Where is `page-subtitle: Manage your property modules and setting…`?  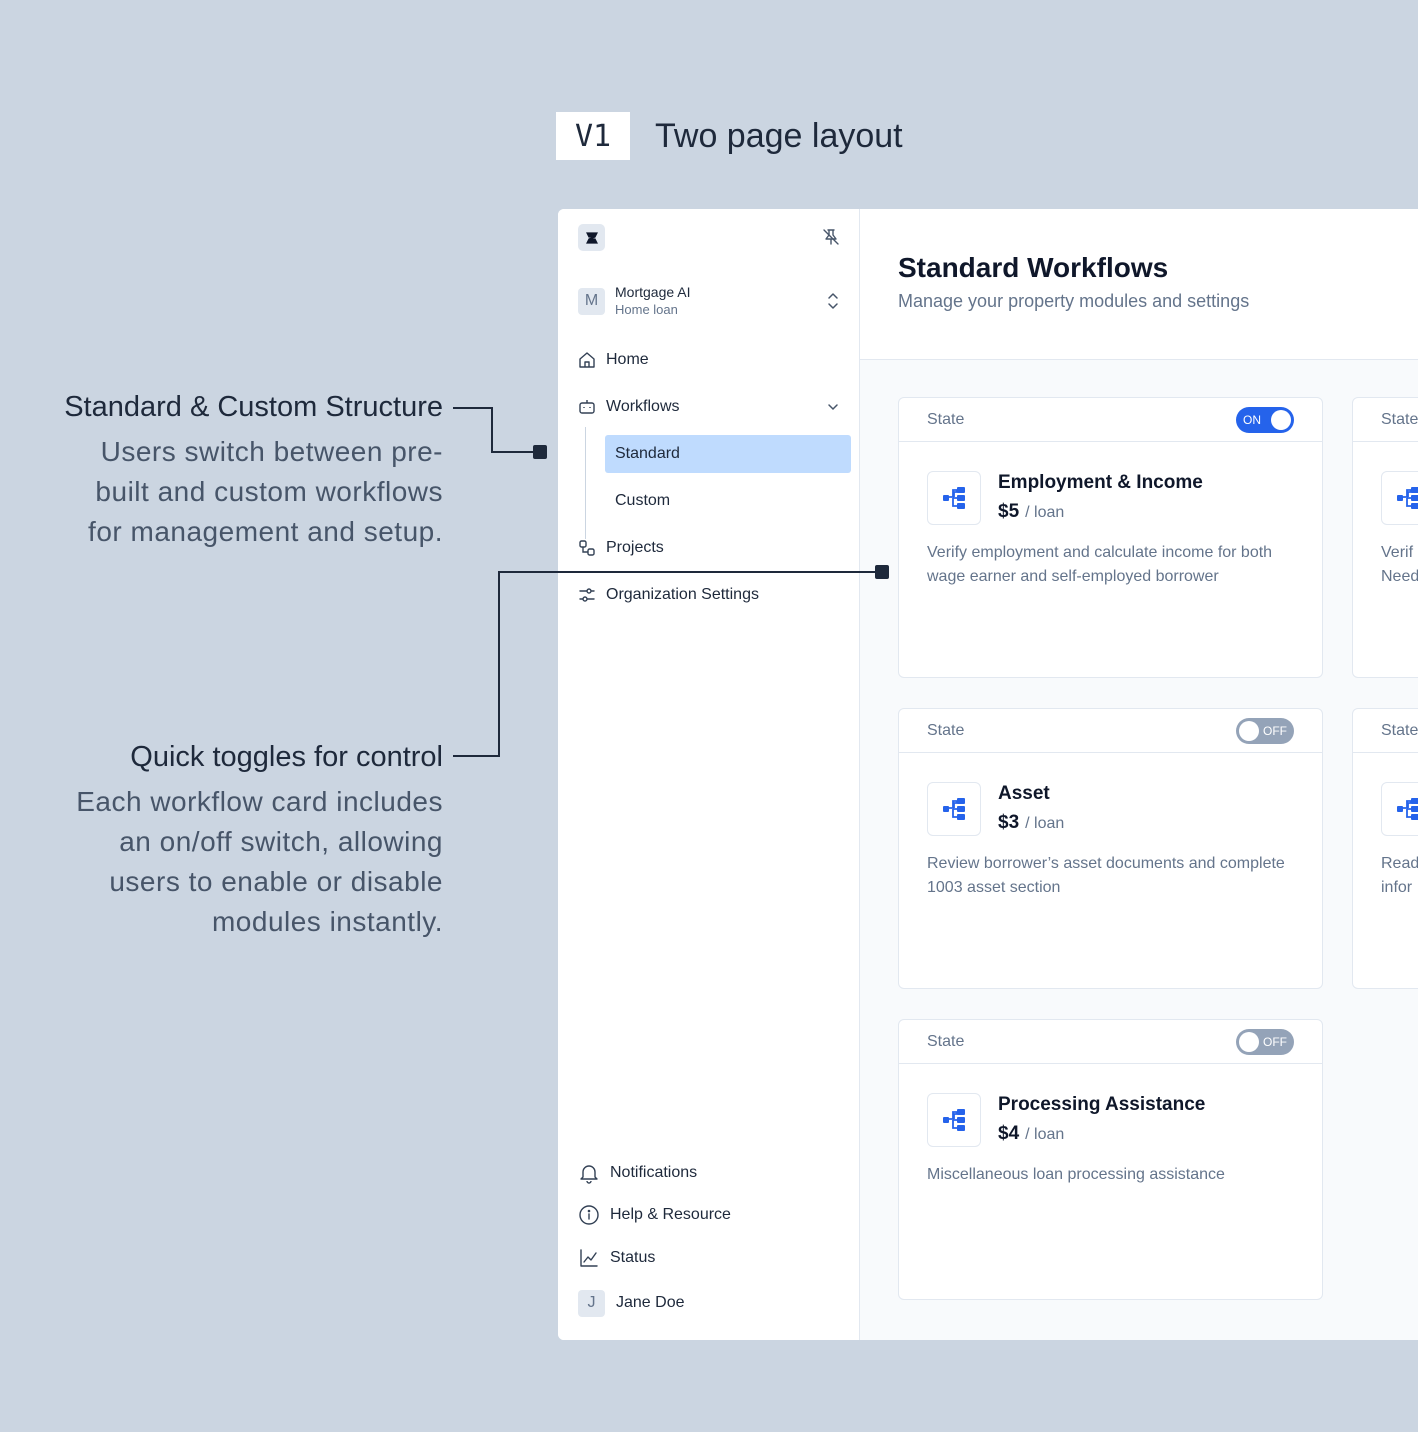 page-subtitle: Manage your property modules and setting… is located at coordinates (1074, 301).